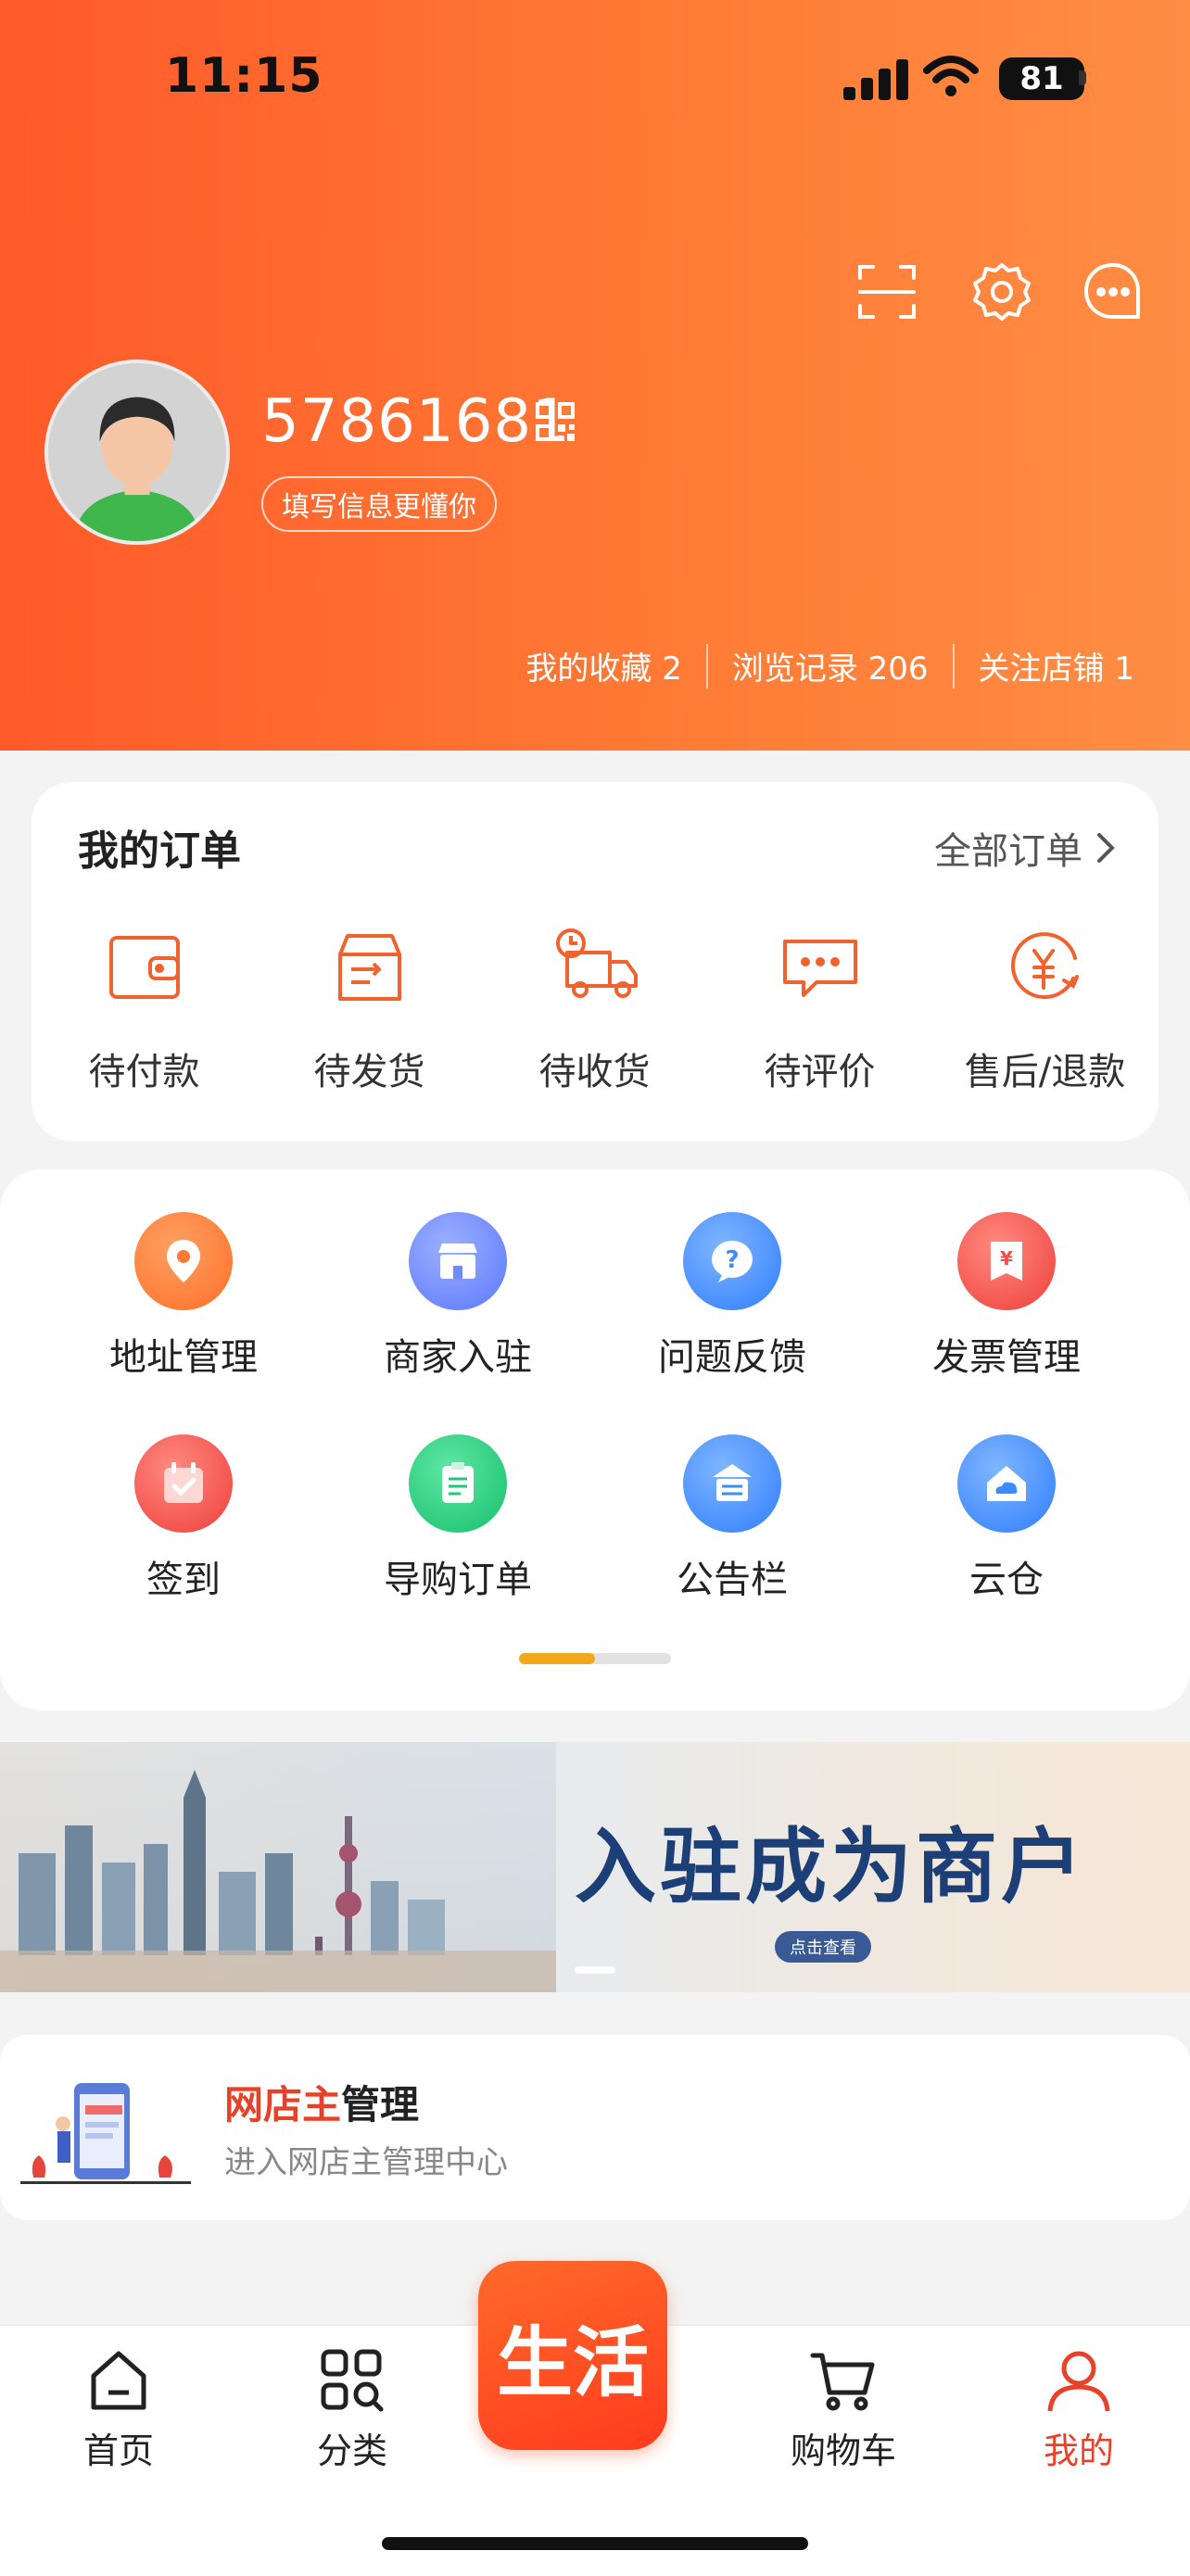 This screenshot has height=2576, width=1190. I want to click on category-icon, so click(352, 2380).